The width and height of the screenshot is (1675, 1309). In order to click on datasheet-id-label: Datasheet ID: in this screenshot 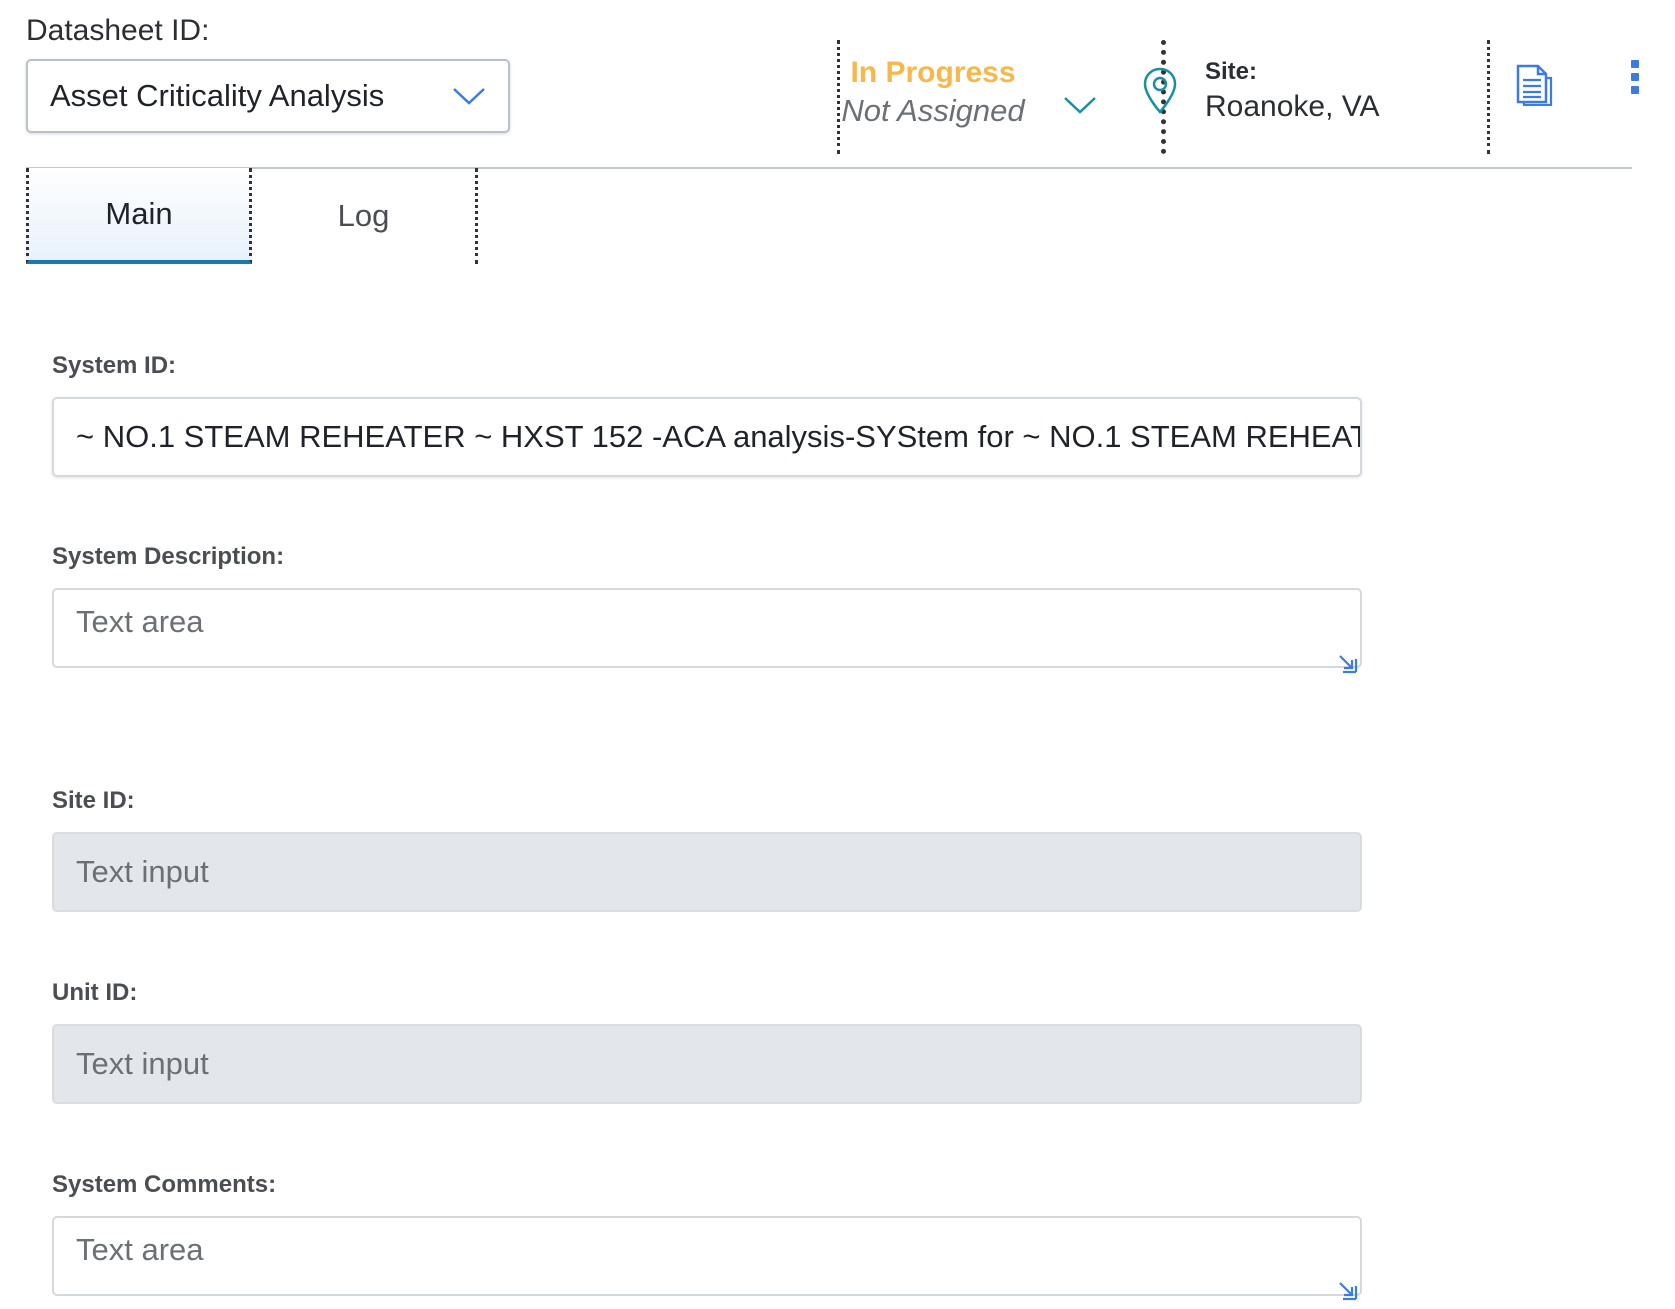, I will do `click(118, 30)`.